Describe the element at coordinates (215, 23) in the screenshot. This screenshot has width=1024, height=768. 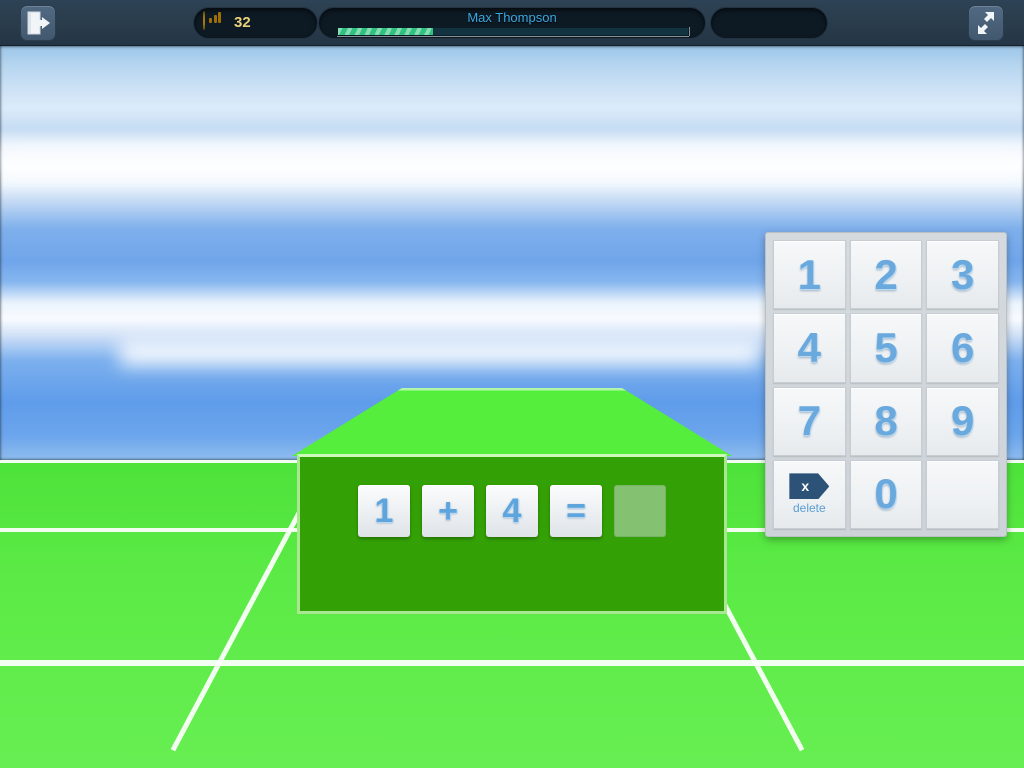
I see `coin-icon` at that location.